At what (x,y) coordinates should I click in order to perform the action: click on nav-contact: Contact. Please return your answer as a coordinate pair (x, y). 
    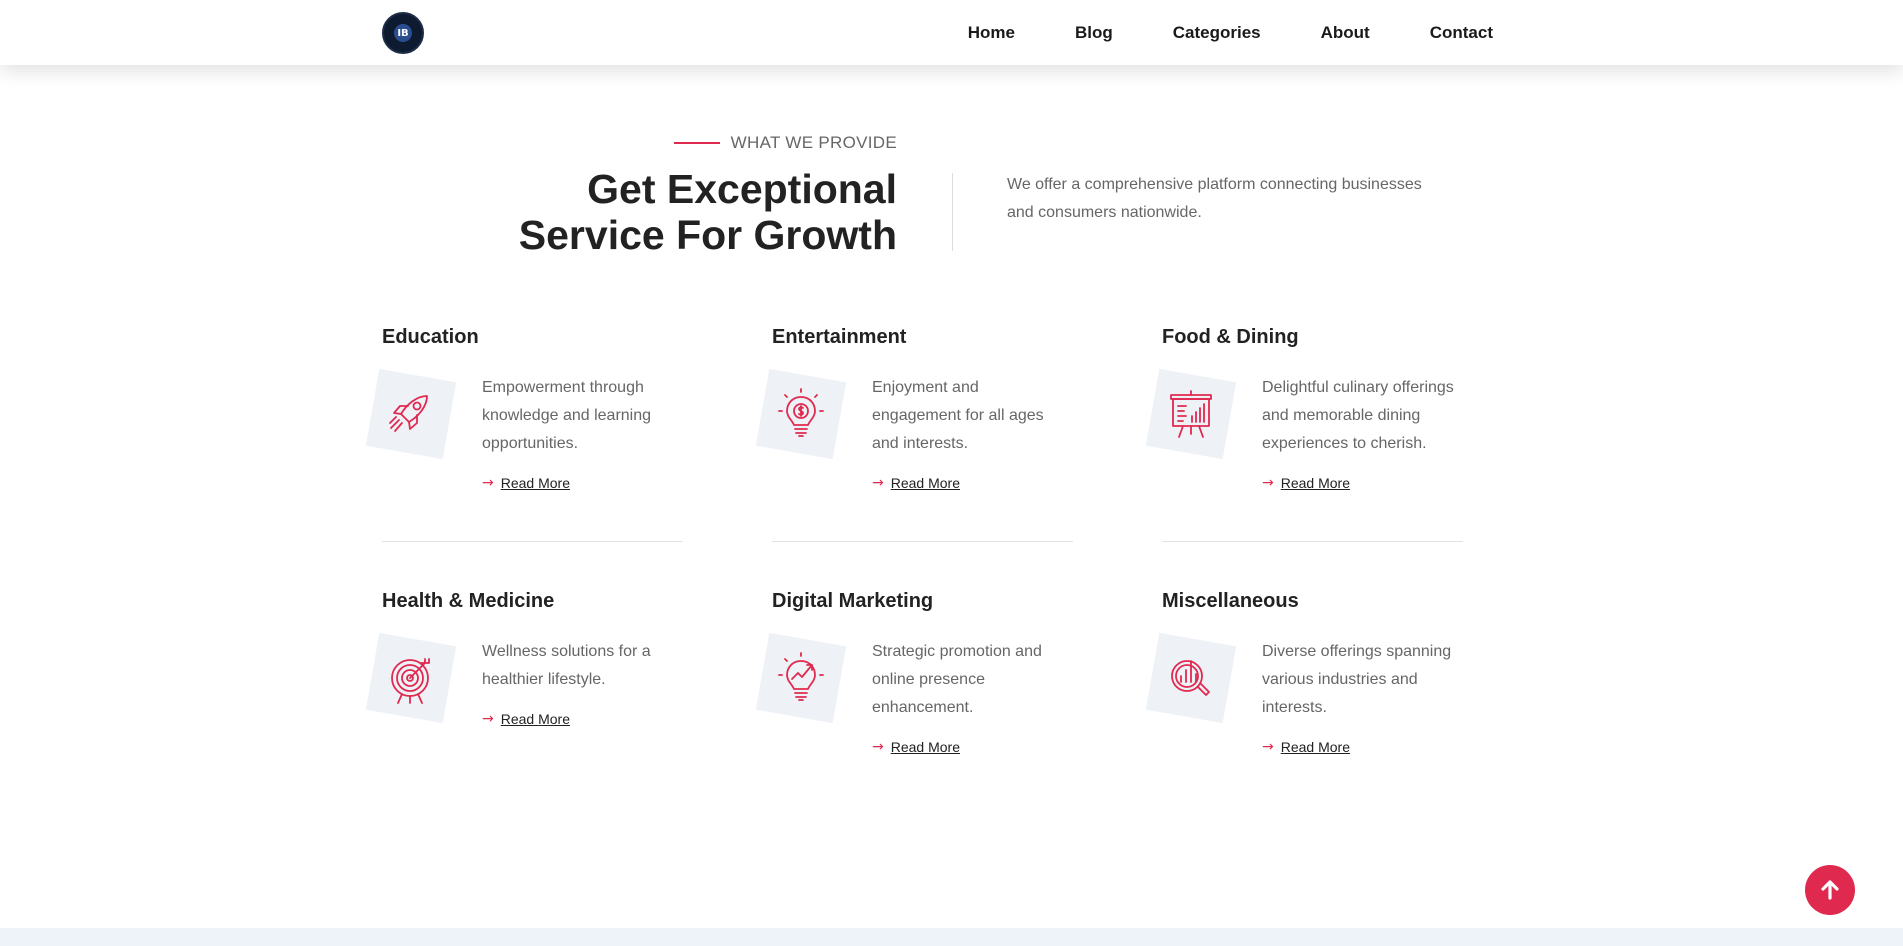
    Looking at the image, I should click on (1461, 33).